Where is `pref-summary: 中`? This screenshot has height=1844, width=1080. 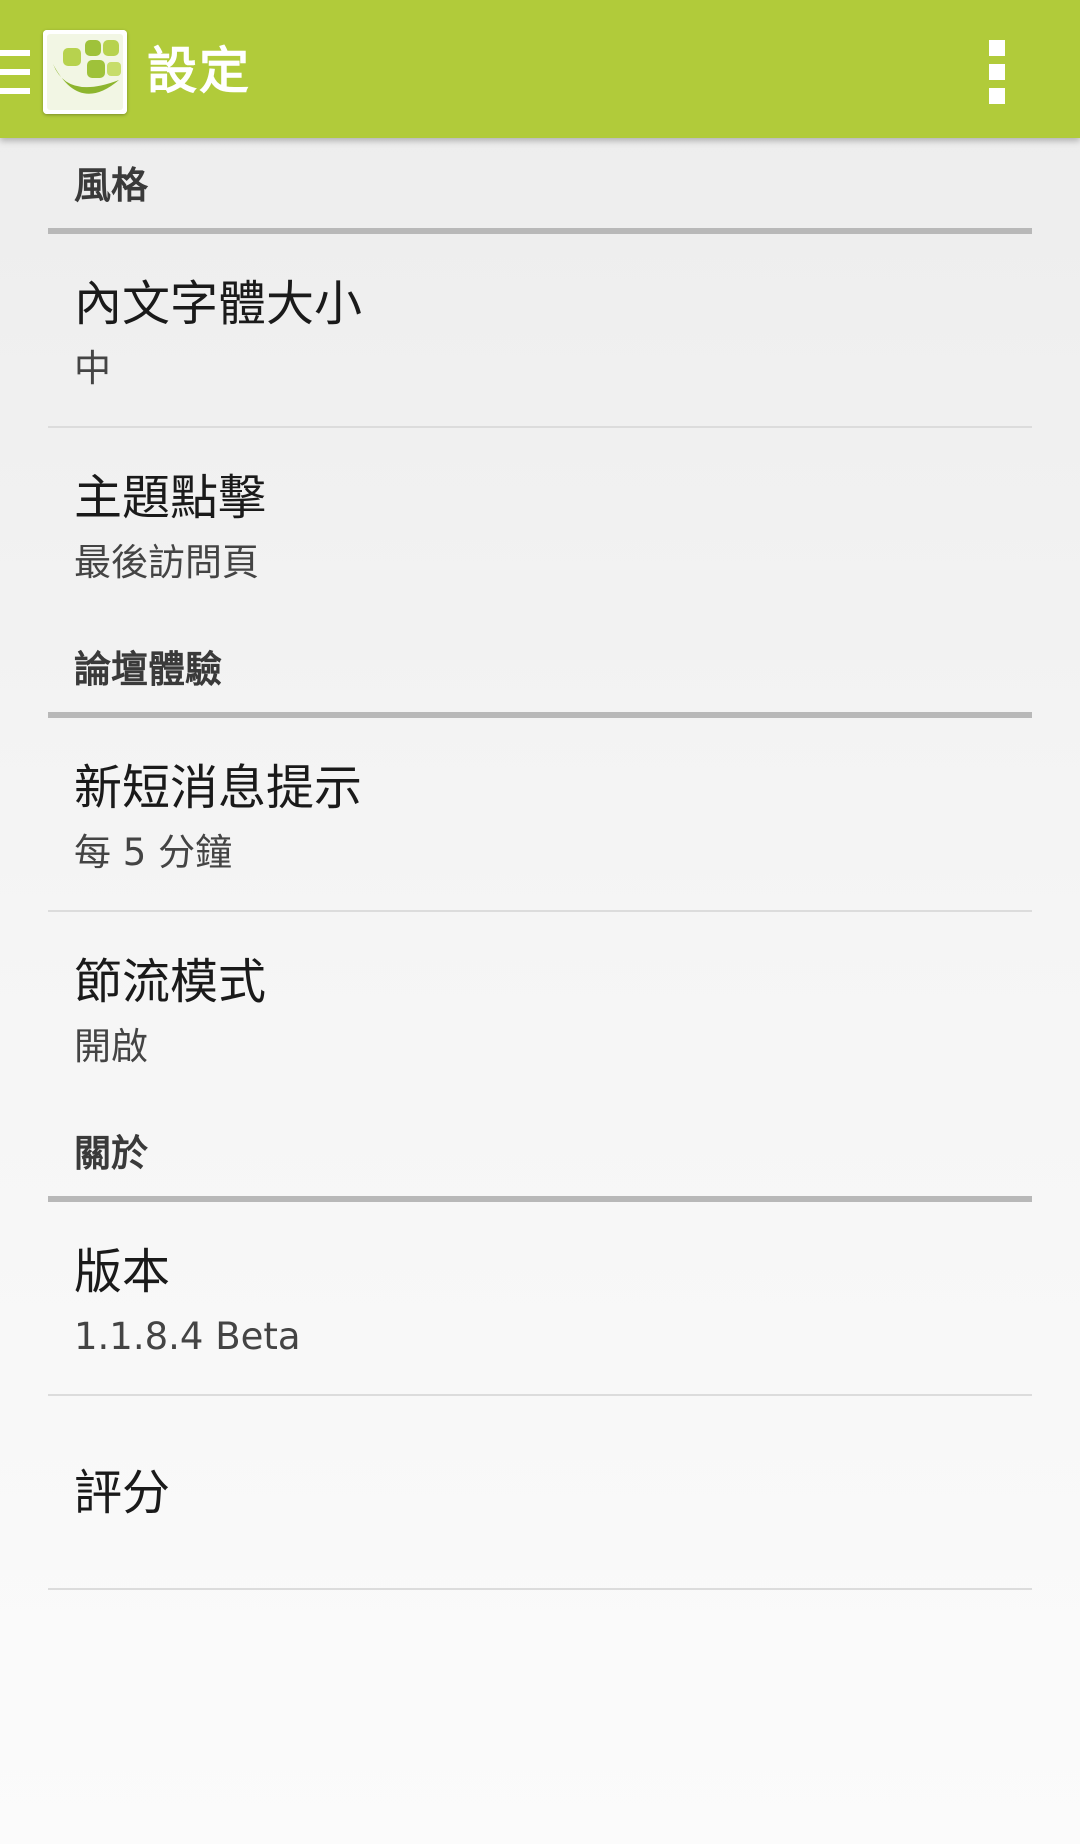 pref-summary: 中 is located at coordinates (92, 368).